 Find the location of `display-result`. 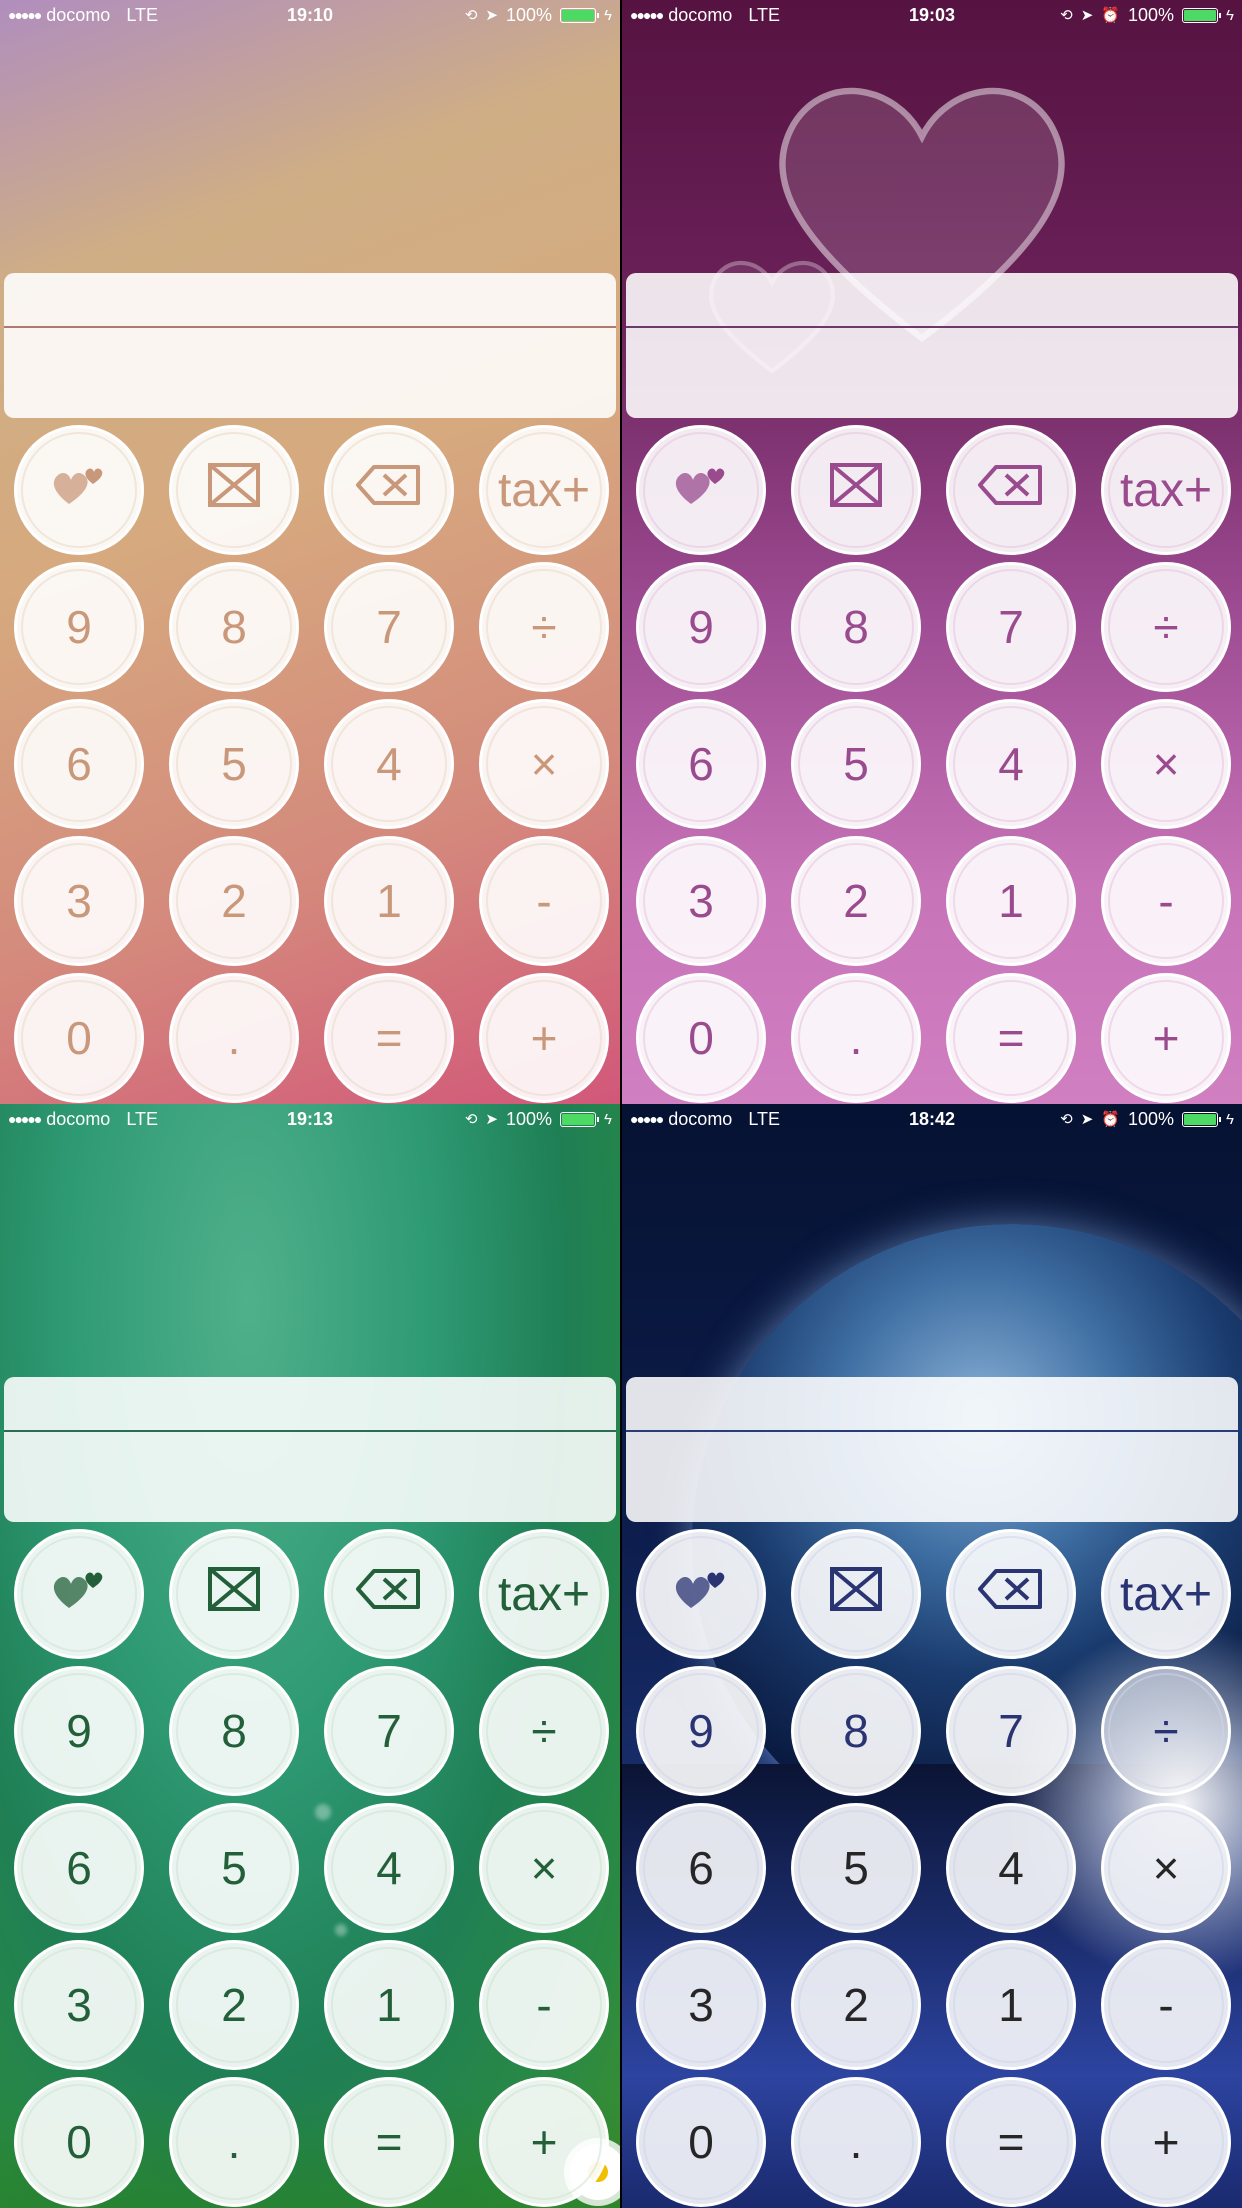

display-result is located at coordinates (932, 370).